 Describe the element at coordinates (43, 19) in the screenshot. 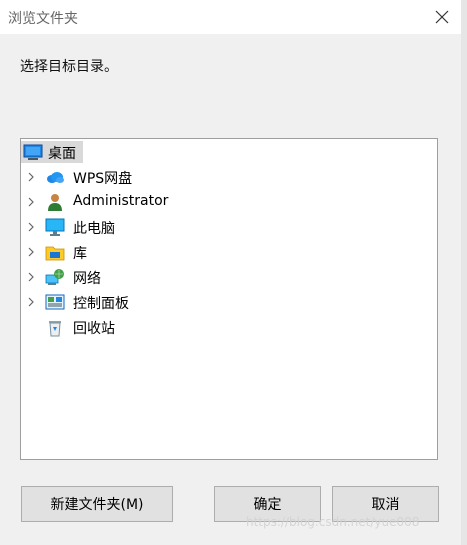

I see `window-title: 浏览文件夹` at that location.